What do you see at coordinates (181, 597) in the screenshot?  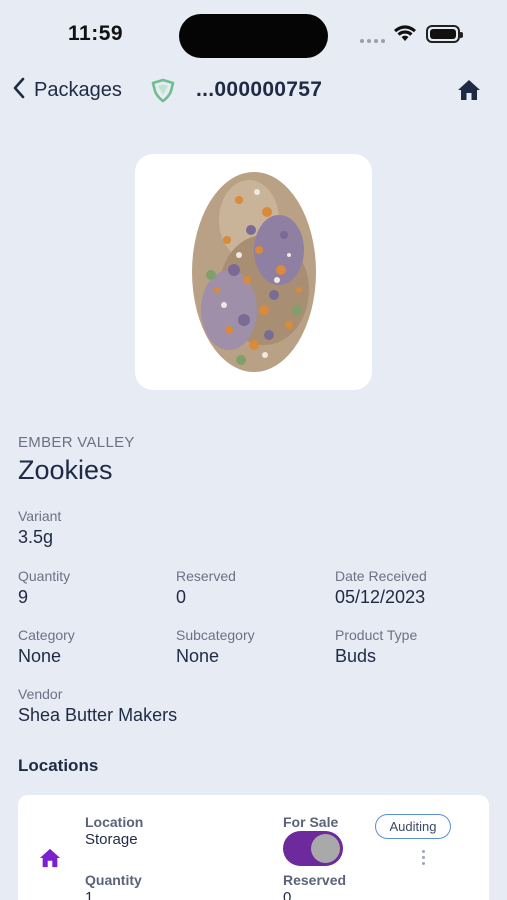 I see `reserved-value: 0` at bounding box center [181, 597].